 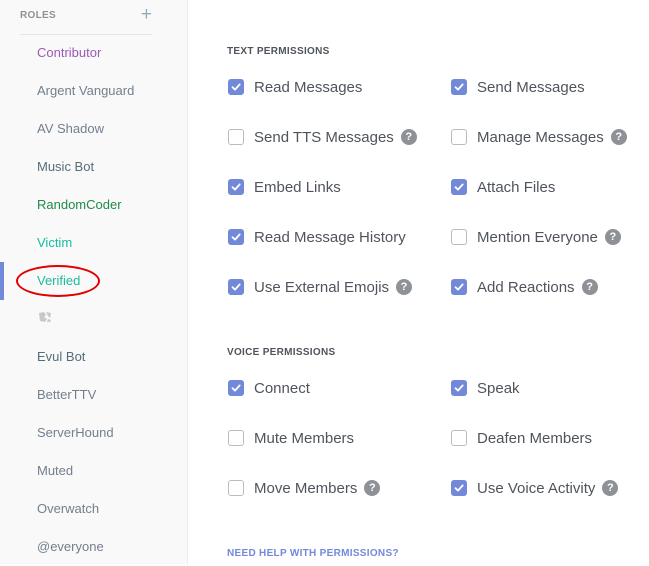 What do you see at coordinates (45, 320) in the screenshot?
I see `broken-image-icon` at bounding box center [45, 320].